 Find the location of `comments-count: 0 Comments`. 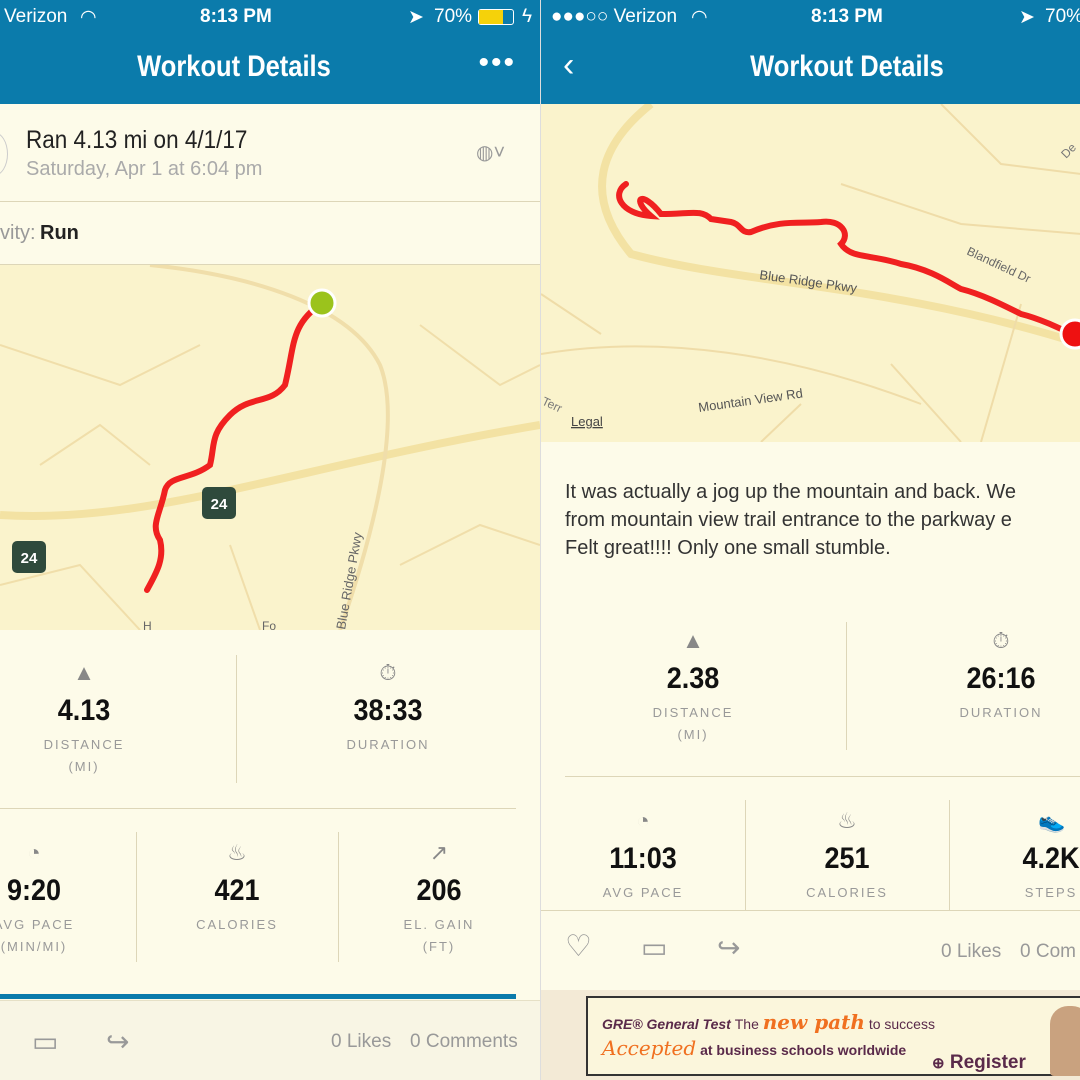

comments-count: 0 Comments is located at coordinates (464, 1042).